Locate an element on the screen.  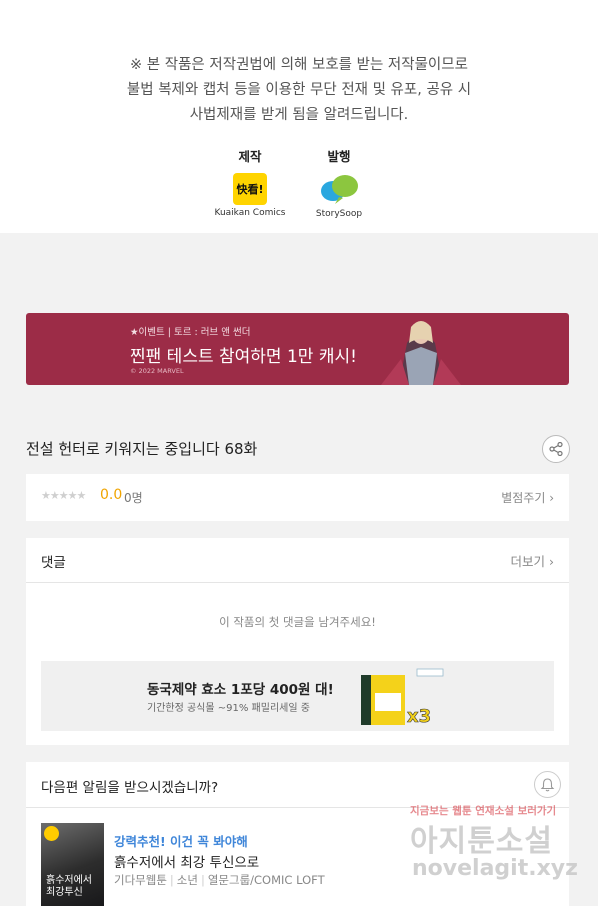
recommendation-title: 흙수저에서 최강 투신으로 is located at coordinates (186, 861).